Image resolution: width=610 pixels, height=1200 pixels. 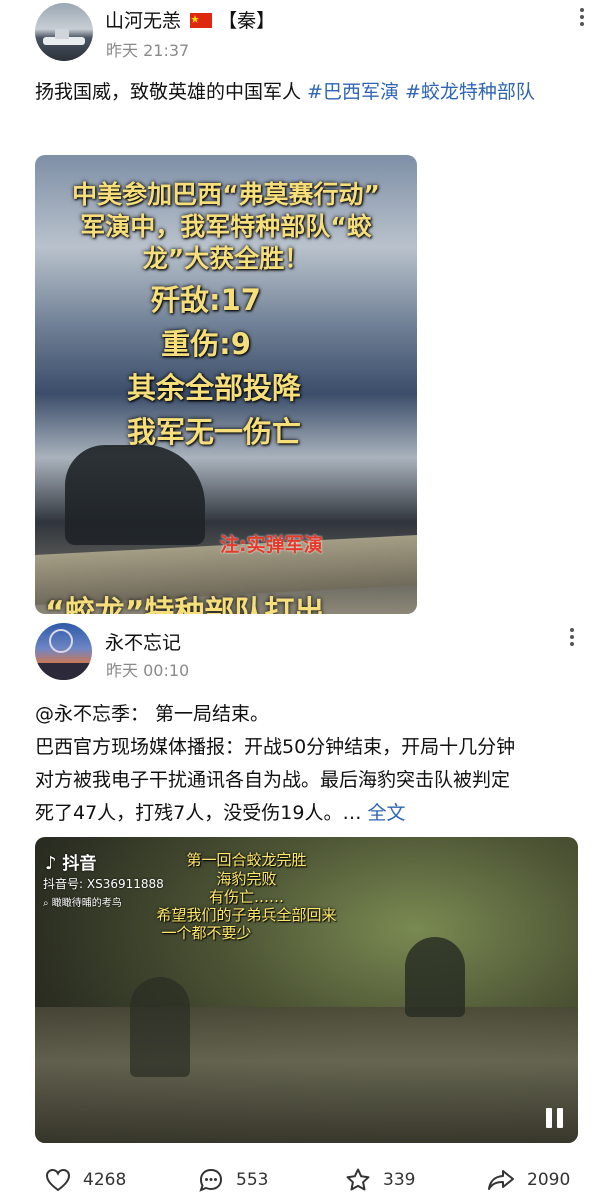 I want to click on favorite-button: 339, so click(x=380, y=1180).